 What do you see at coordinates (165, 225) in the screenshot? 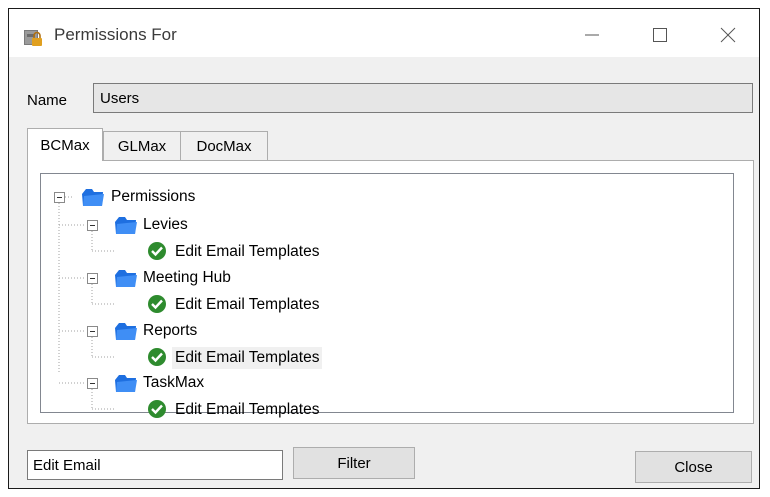
I see `tree-node-levies: Levies` at bounding box center [165, 225].